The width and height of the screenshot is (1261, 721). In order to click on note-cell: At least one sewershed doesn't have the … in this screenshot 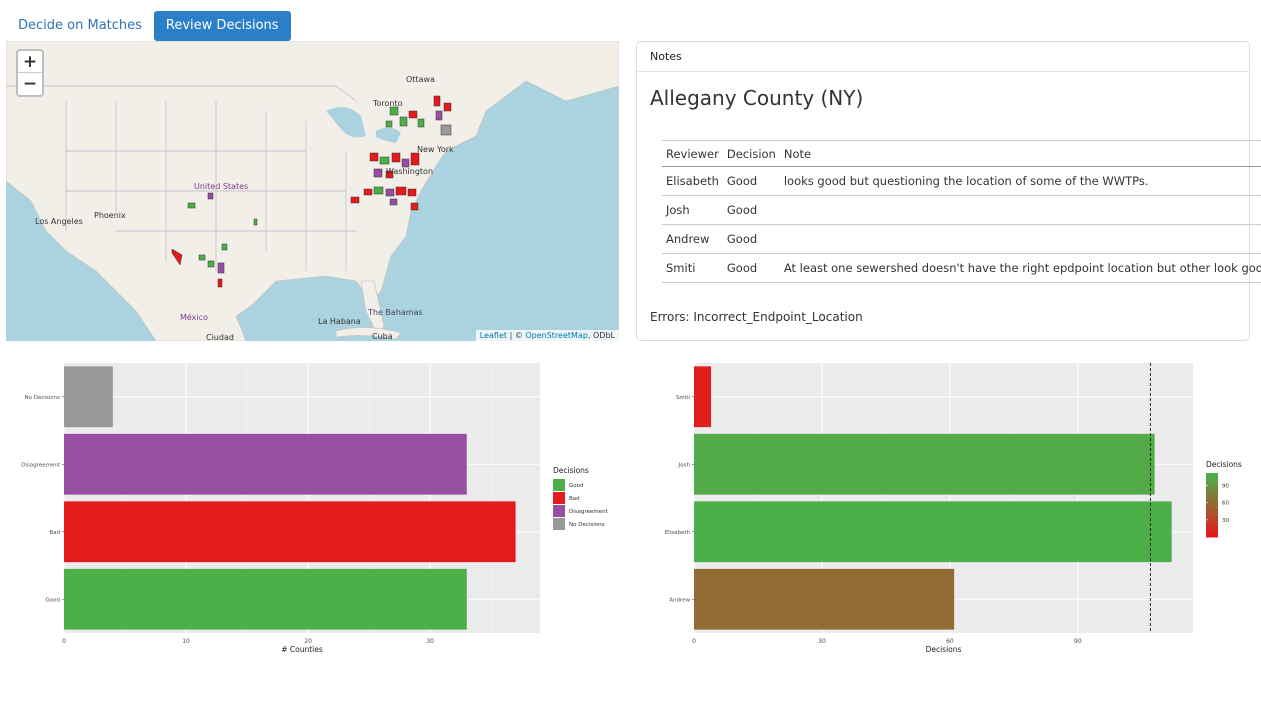, I will do `click(1020, 268)`.